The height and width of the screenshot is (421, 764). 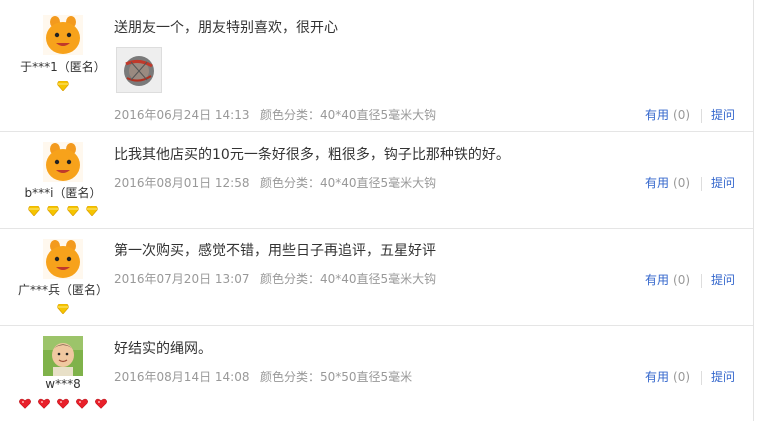 What do you see at coordinates (336, 377) in the screenshot?
I see `review-spec: 颜色分类：50*50直径5毫米` at bounding box center [336, 377].